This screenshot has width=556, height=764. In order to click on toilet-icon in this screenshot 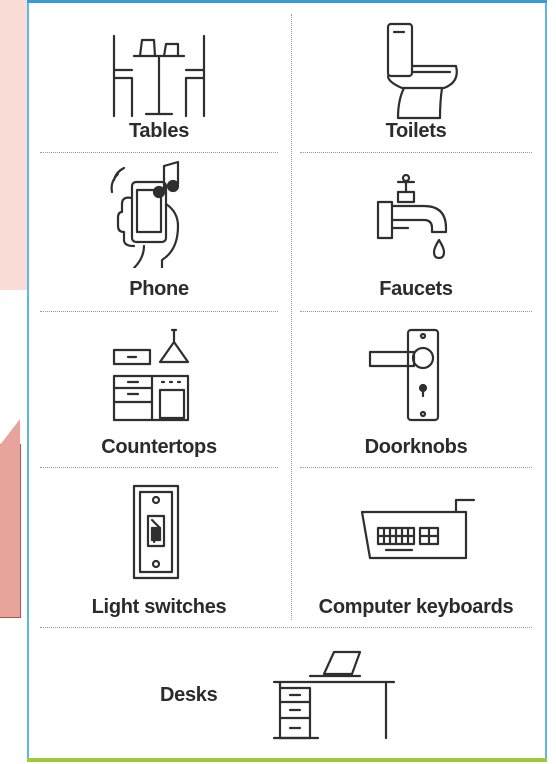, I will do `click(422, 71)`.